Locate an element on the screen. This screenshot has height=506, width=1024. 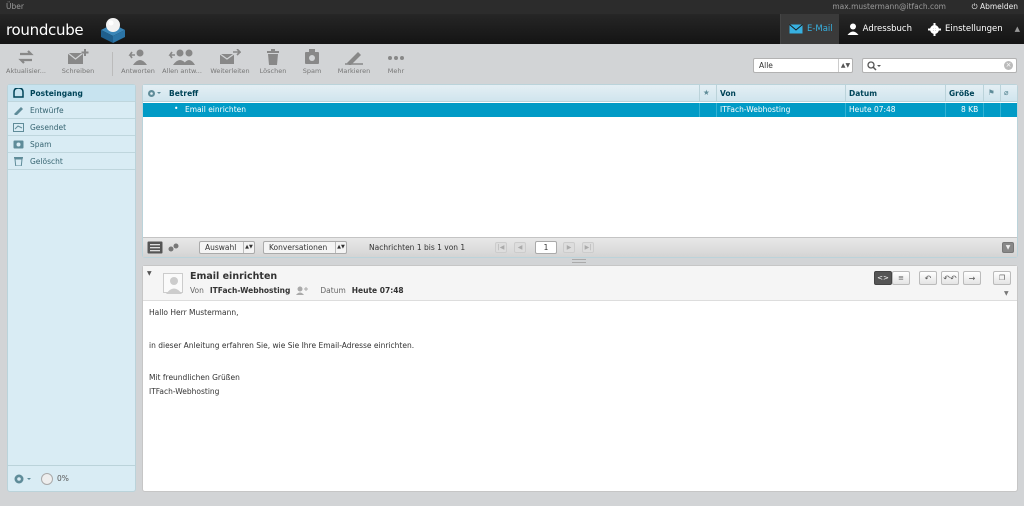
page-number-input: 1 is located at coordinates (546, 247).